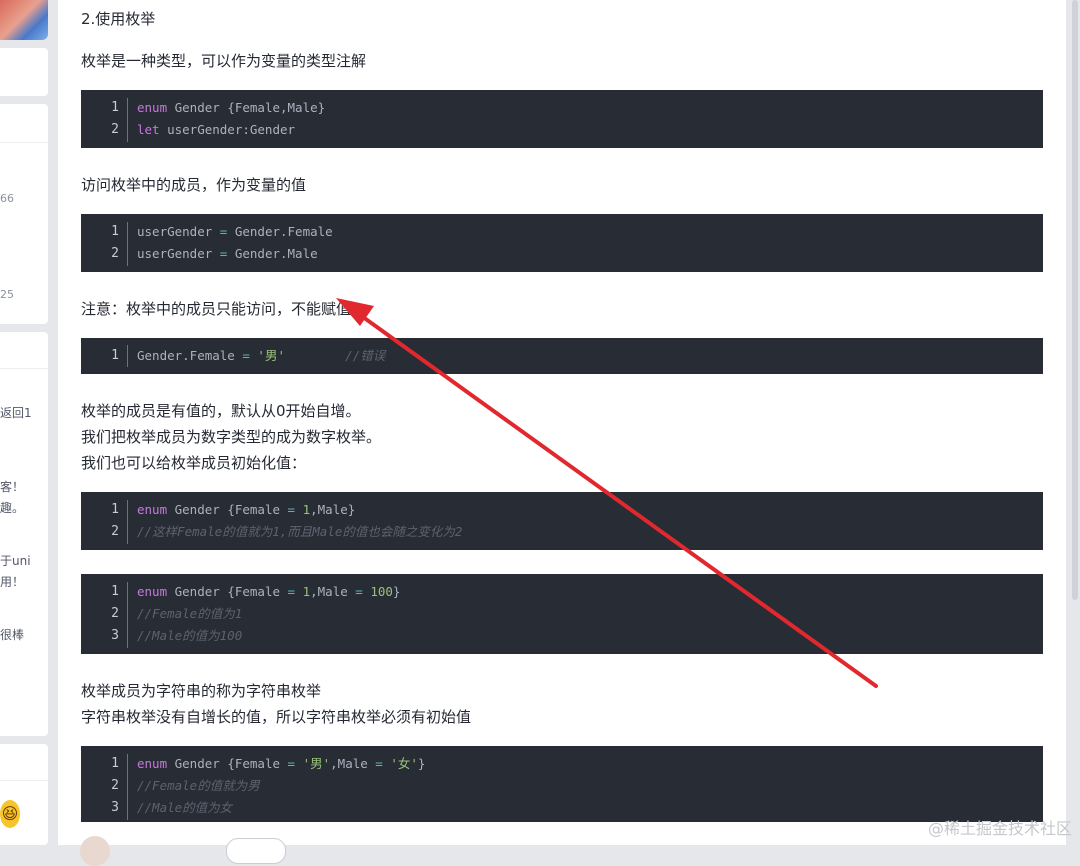 This screenshot has width=1080, height=866. What do you see at coordinates (12, 581) in the screenshot?
I see `sidebar-snippet: 用！` at bounding box center [12, 581].